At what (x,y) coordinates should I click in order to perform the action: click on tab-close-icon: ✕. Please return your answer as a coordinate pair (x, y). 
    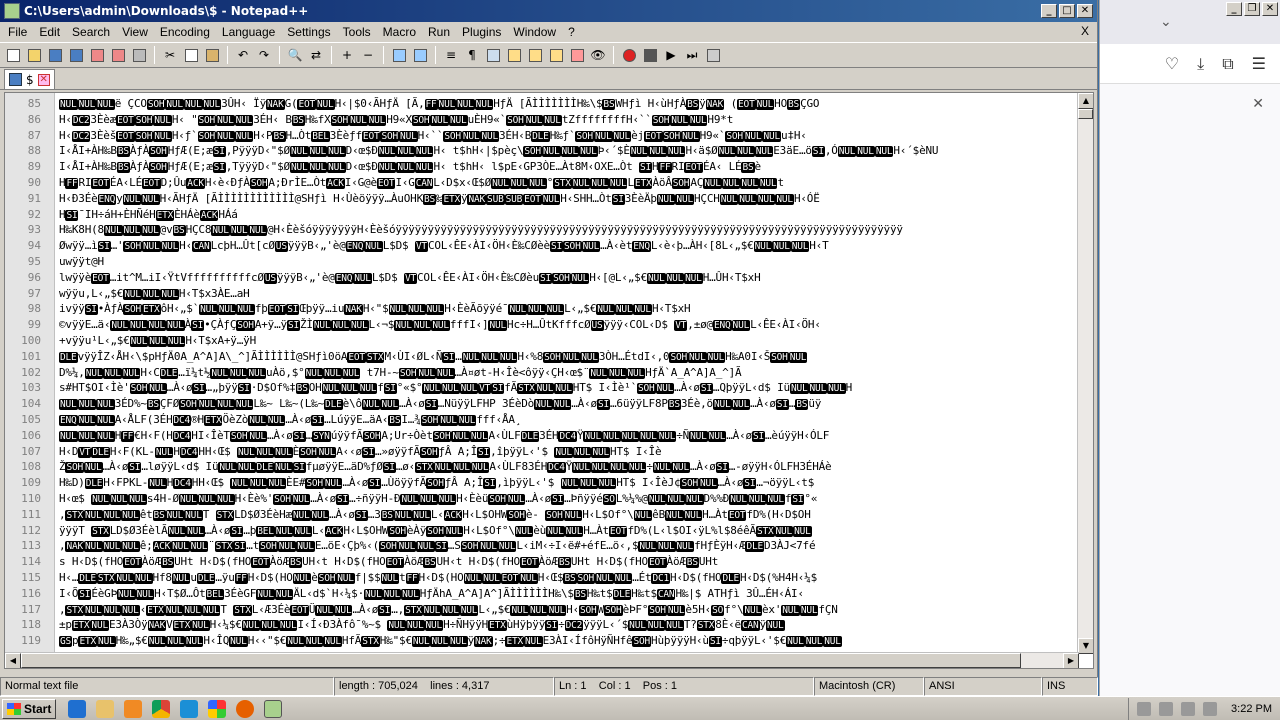
    Looking at the image, I should click on (43, 79).